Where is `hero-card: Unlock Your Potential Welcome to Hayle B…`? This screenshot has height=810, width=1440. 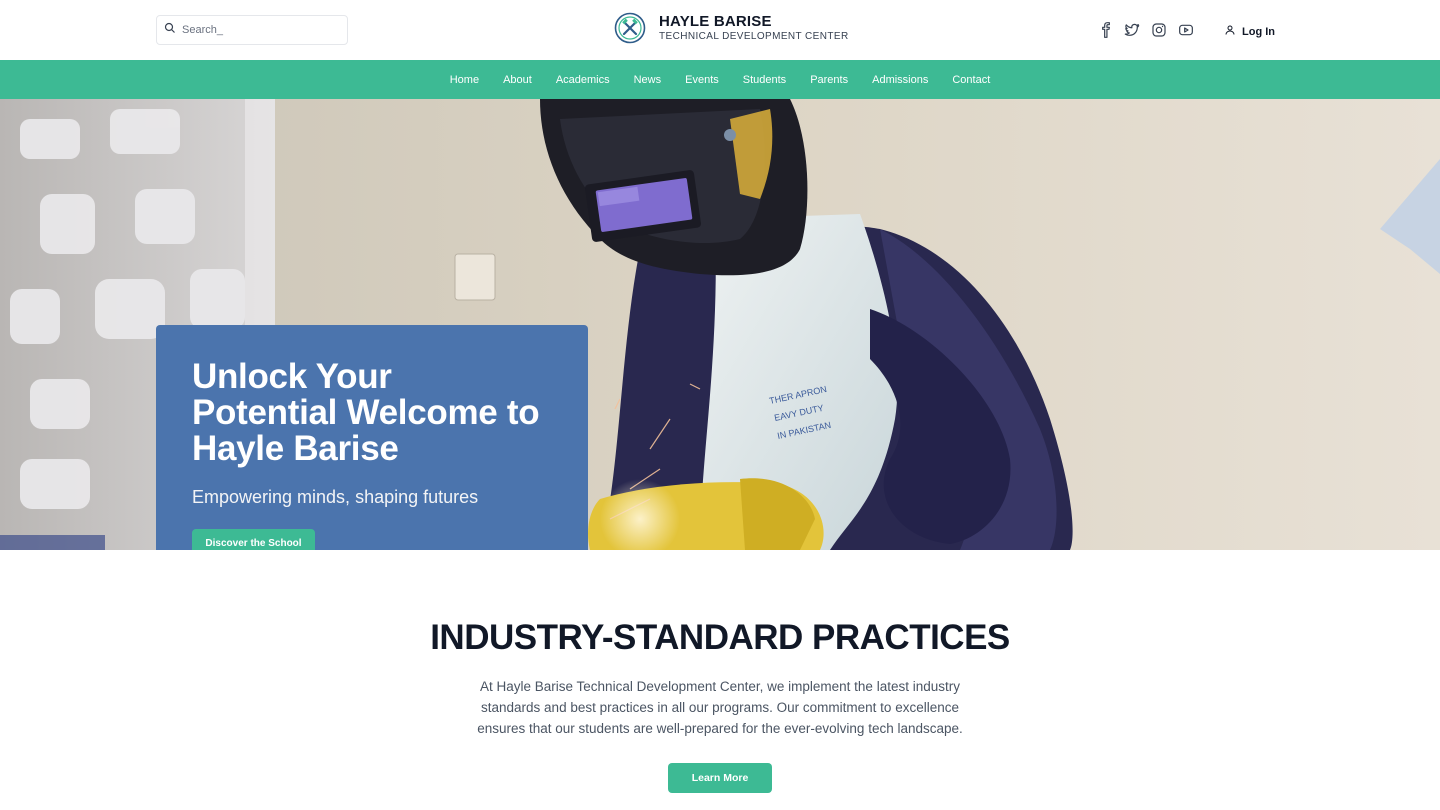
hero-card: Unlock Your Potential Welcome to Hayle B… is located at coordinates (372, 437).